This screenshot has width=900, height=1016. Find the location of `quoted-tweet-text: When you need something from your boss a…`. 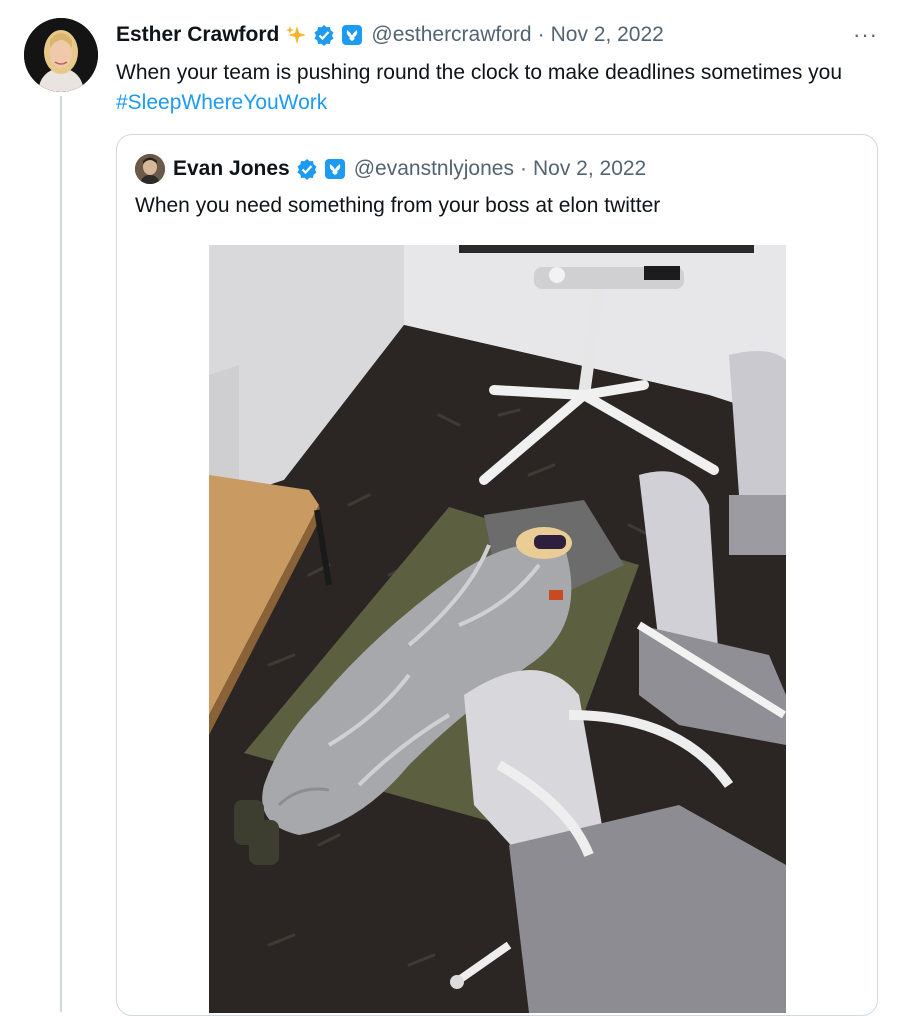

quoted-tweet-text: When you need something from your boss a… is located at coordinates (398, 205).